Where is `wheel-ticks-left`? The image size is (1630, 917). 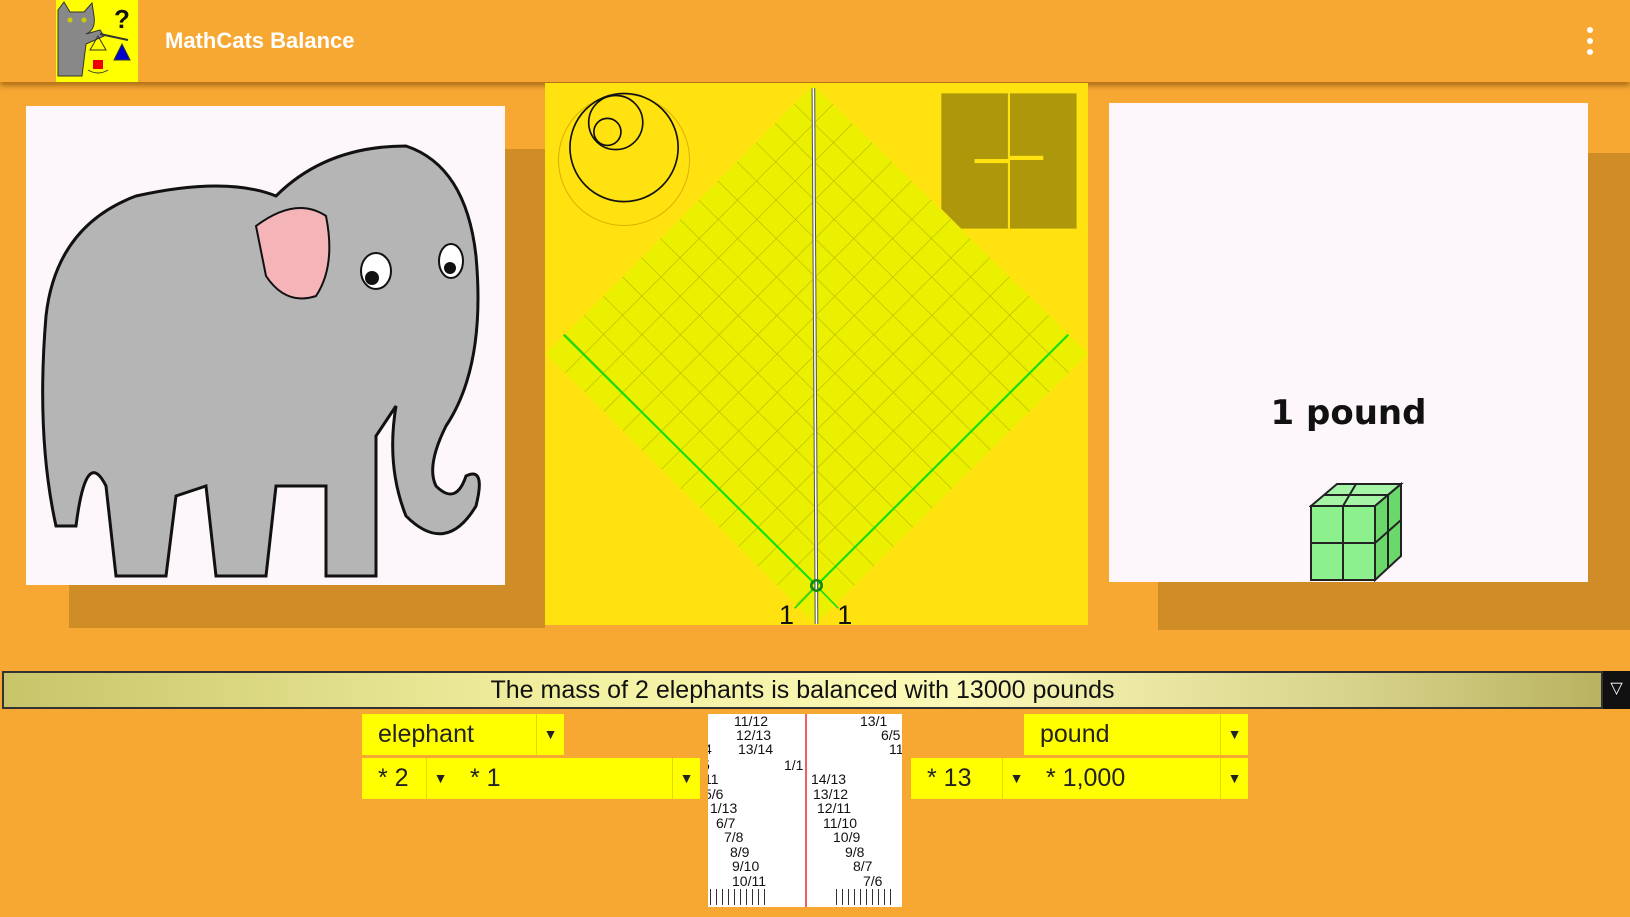
wheel-ticks-left is located at coordinates (737, 897).